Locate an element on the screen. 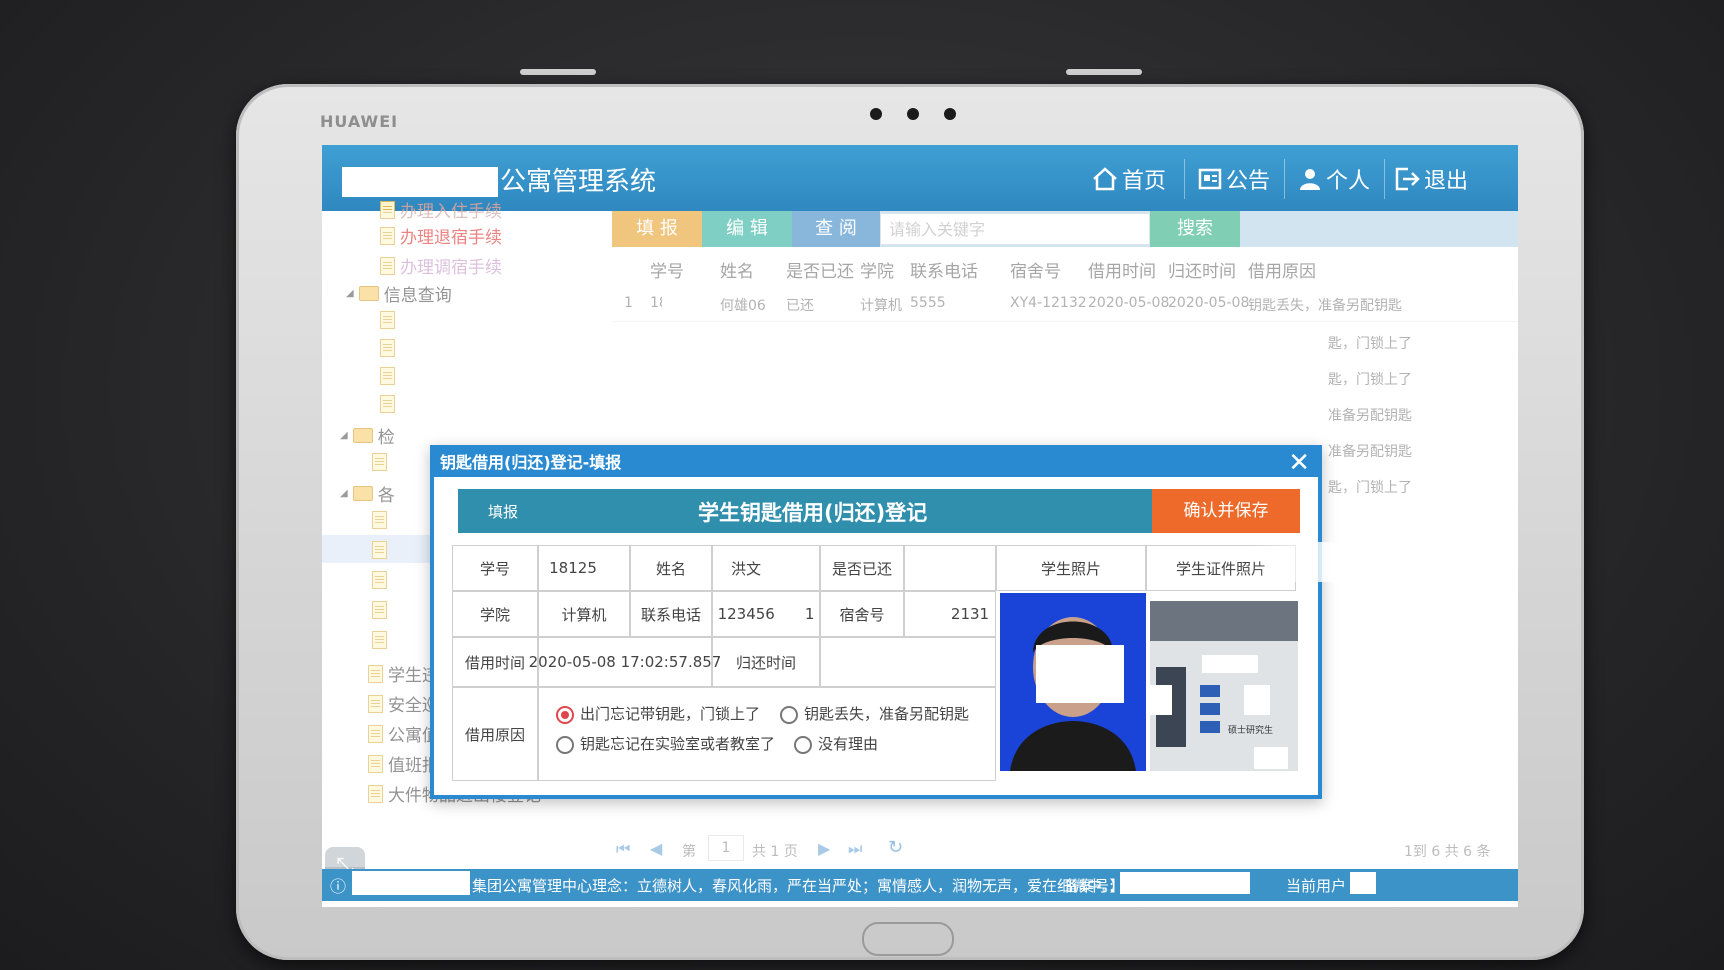 Image resolution: width=1724 pixels, height=970 pixels. field-phone: 123456 1 is located at coordinates (766, 614).